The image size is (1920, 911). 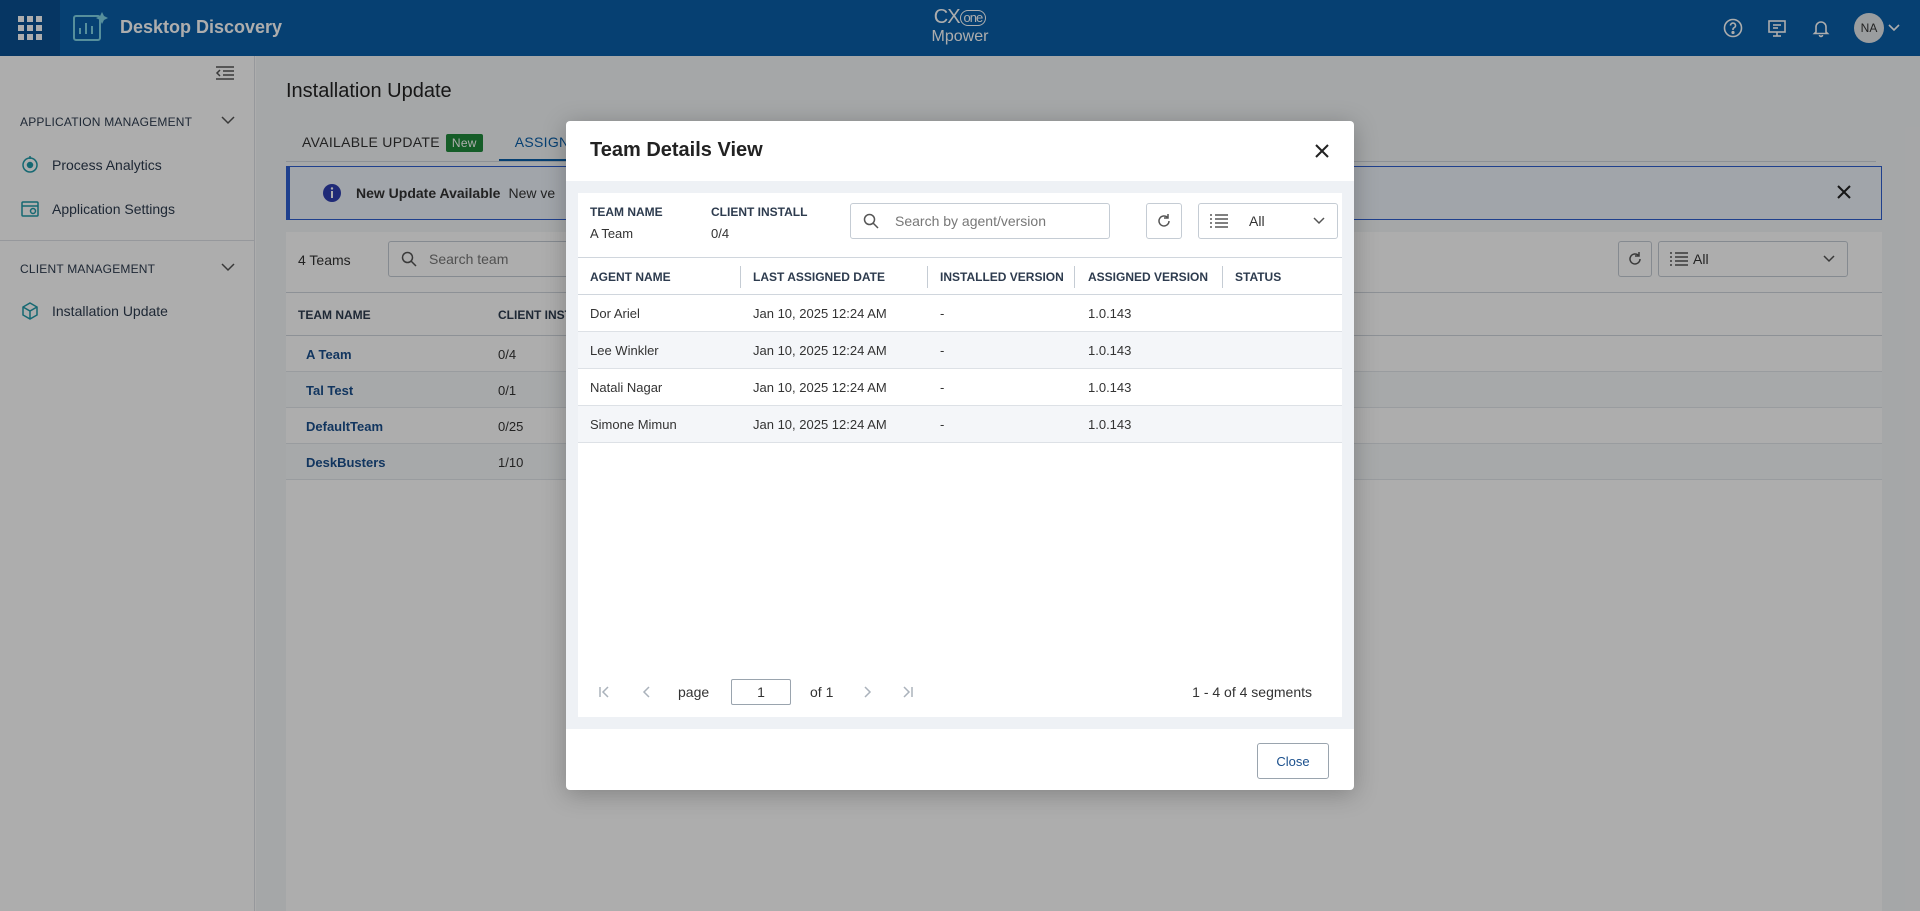 I want to click on previous-page-icon, so click(x=647, y=692).